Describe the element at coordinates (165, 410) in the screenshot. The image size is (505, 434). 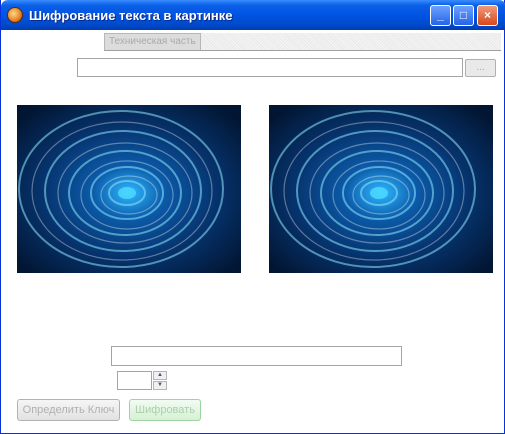
I see `encrypt-button: Шифровать` at that location.